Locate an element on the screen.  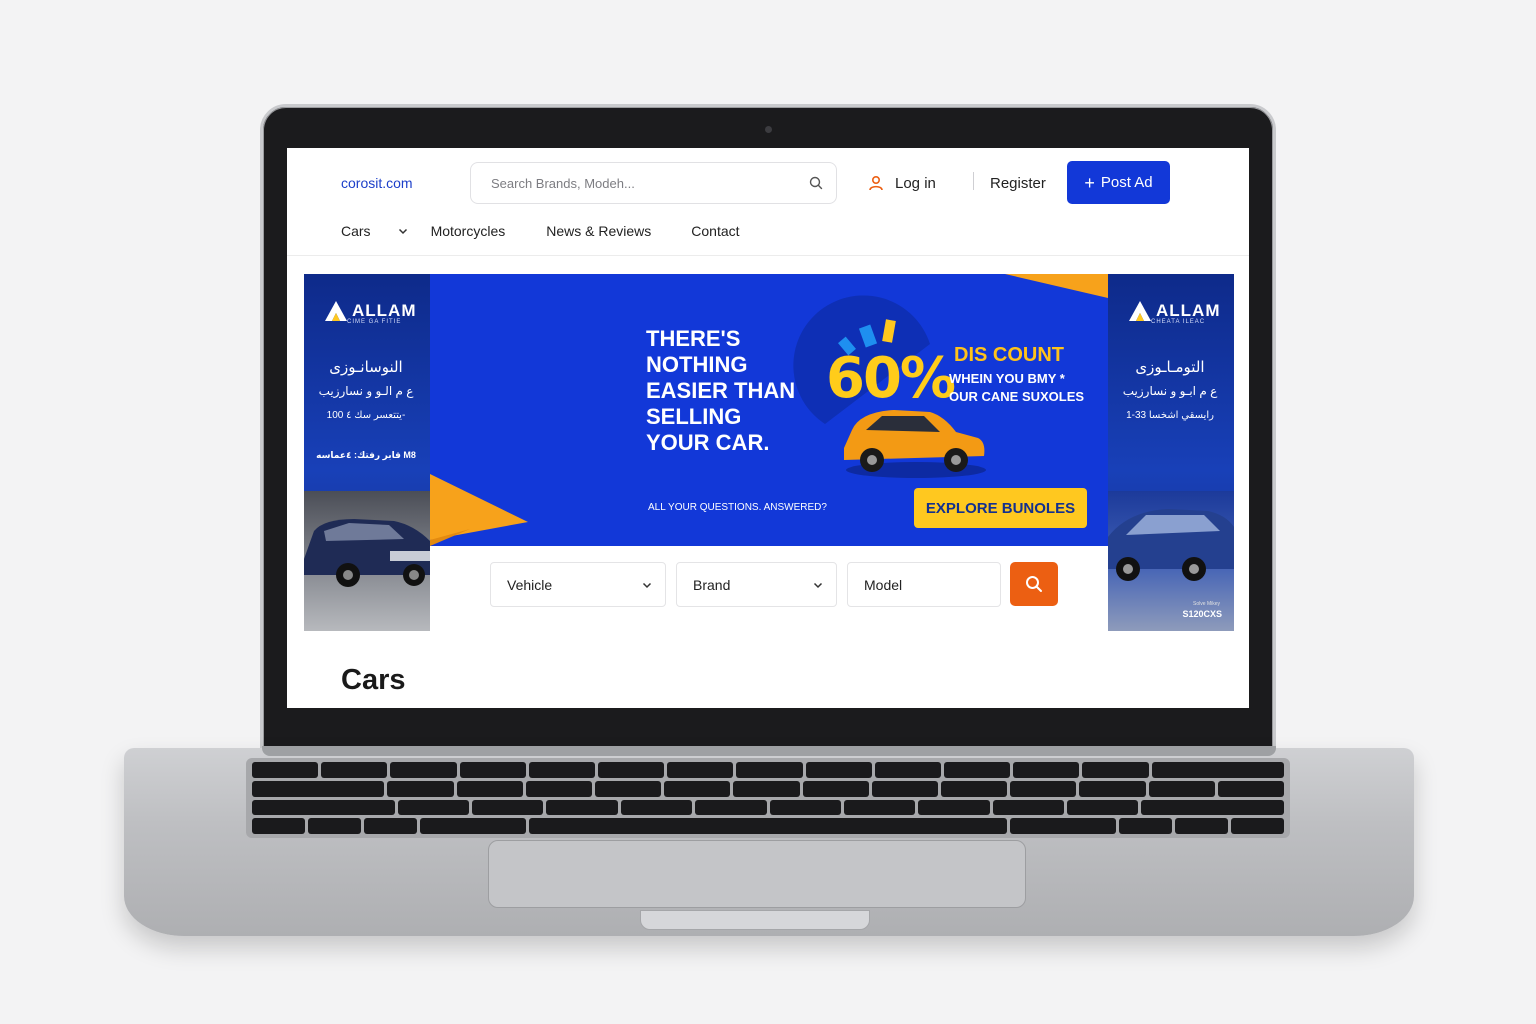
ad-brand-sub: CHEATA ILEAC is located at coordinates (1178, 322).